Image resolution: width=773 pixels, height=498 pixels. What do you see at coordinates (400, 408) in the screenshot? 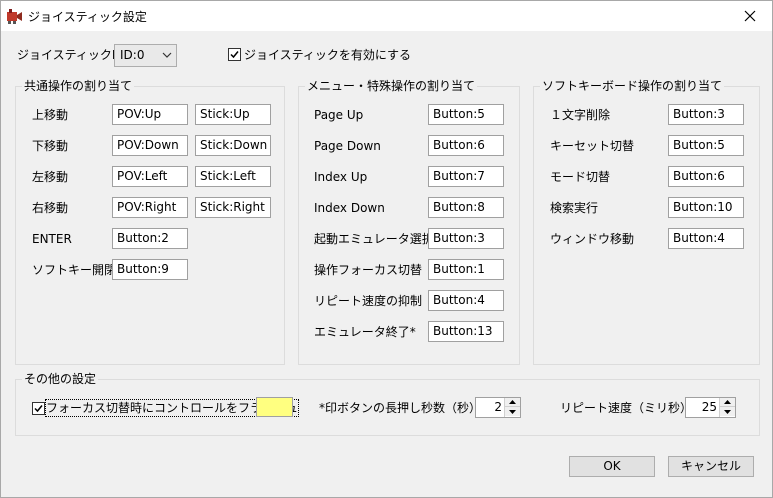
I see `hold-seconds-label: *印ボタンの長押し秒数（秒）` at bounding box center [400, 408].